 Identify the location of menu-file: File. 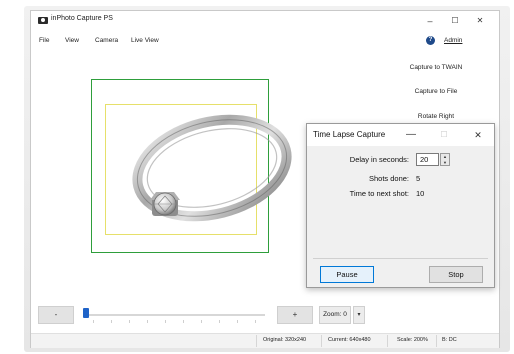
(44, 40).